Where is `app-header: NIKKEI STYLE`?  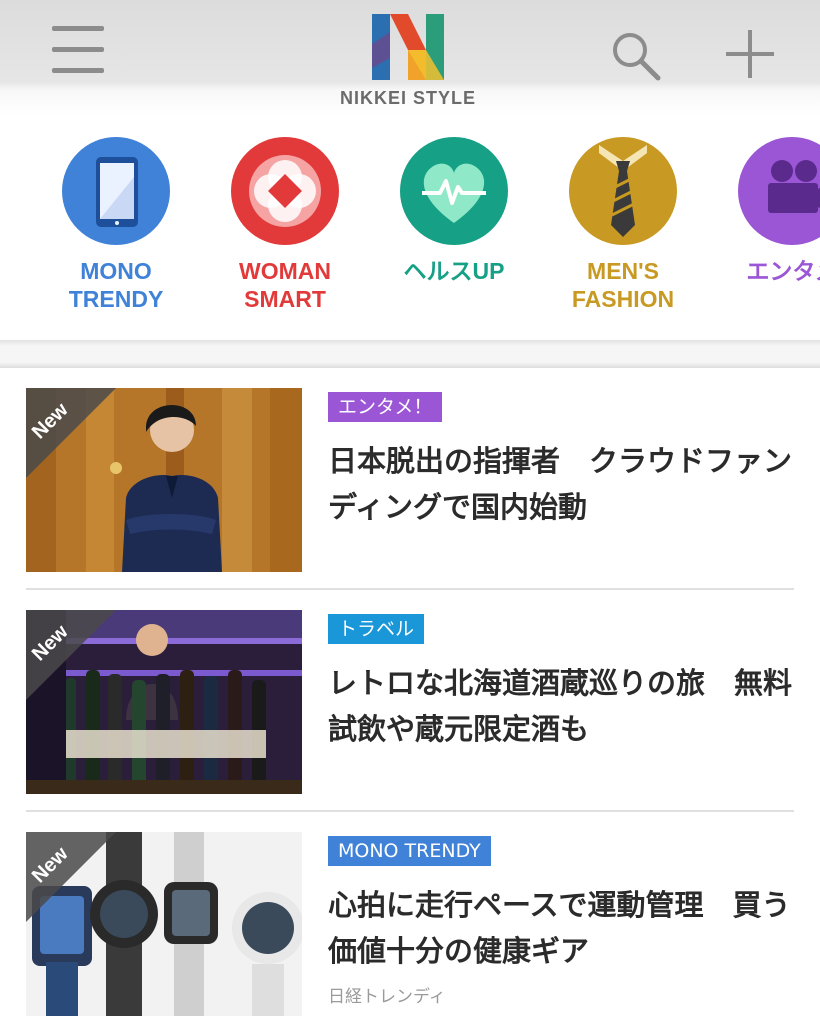
app-header: NIKKEI STYLE is located at coordinates (410, 57).